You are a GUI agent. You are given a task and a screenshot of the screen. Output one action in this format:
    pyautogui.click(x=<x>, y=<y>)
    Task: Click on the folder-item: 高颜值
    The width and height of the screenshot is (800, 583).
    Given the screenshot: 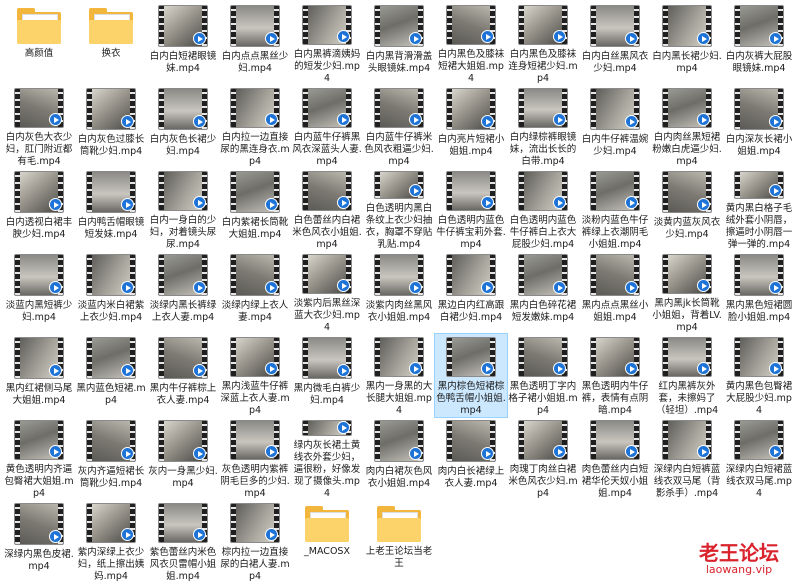 What is the action you would take?
    pyautogui.click(x=39, y=43)
    